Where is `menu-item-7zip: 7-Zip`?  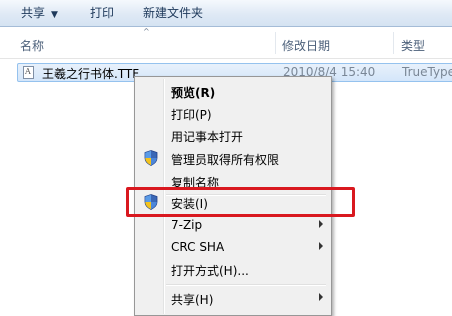
menu-item-7zip: 7-Zip is located at coordinates (233, 225).